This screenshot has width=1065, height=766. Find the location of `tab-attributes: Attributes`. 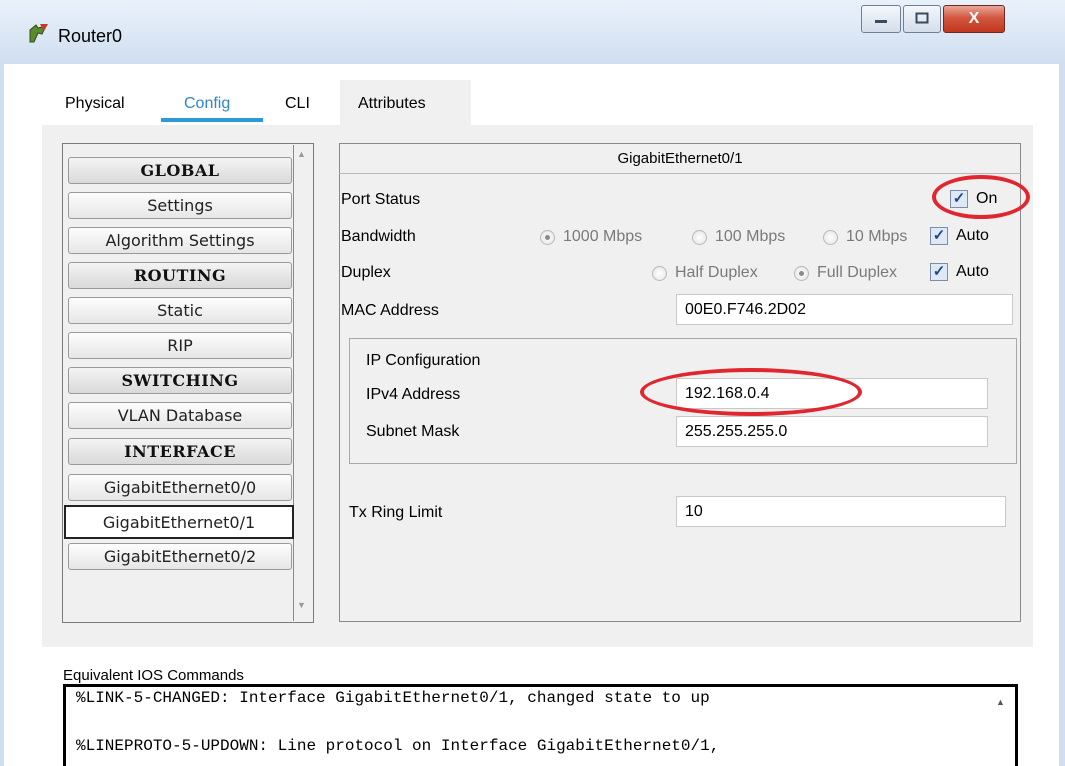

tab-attributes: Attributes is located at coordinates (392, 104).